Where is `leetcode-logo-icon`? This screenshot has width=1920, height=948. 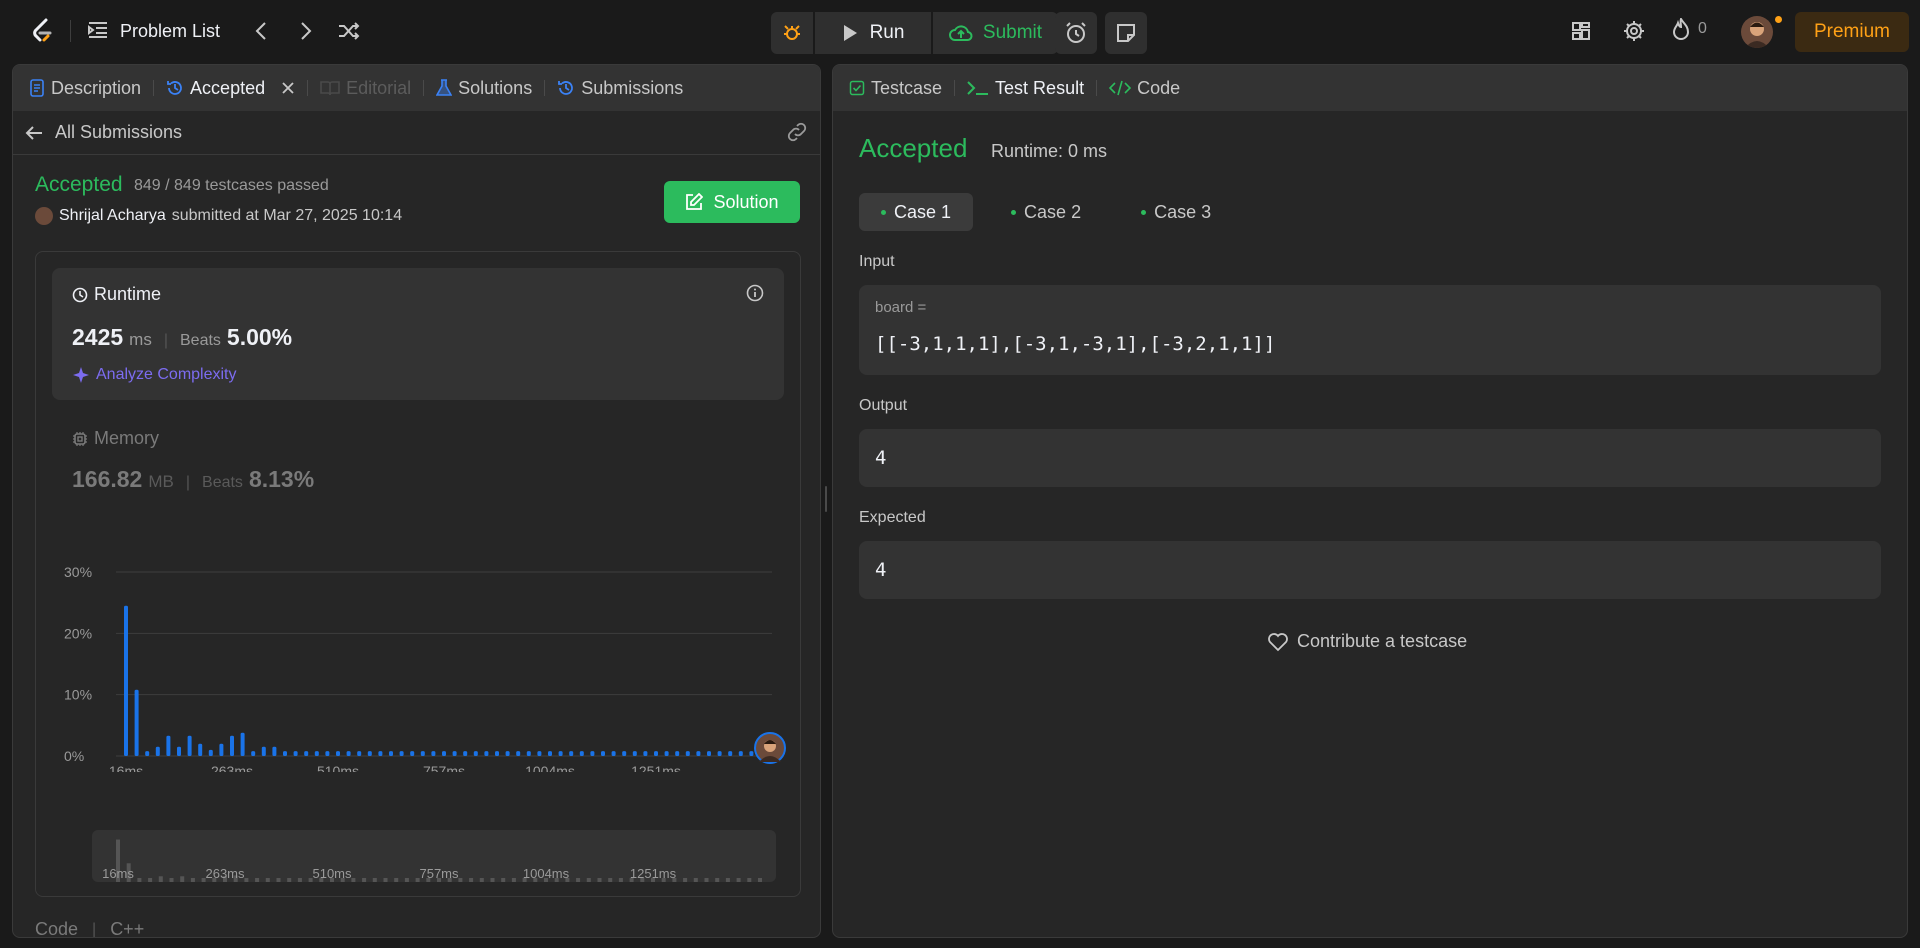 leetcode-logo-icon is located at coordinates (43, 31).